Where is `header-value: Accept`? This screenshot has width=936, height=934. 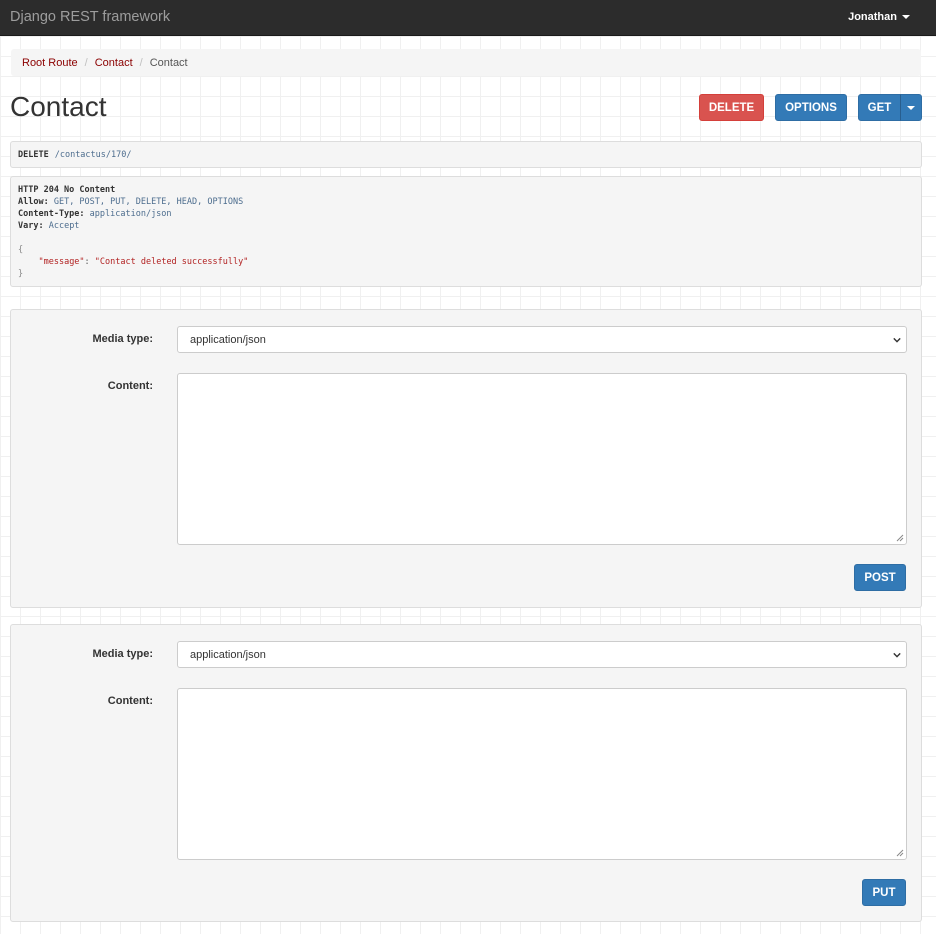
header-value: Accept is located at coordinates (64, 226).